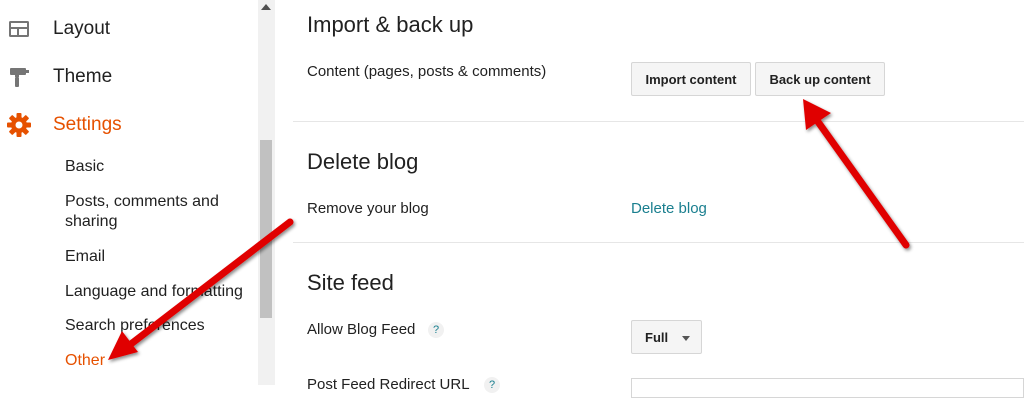 The width and height of the screenshot is (1024, 398). Describe the element at coordinates (19, 125) in the screenshot. I see `gear-icon` at that location.